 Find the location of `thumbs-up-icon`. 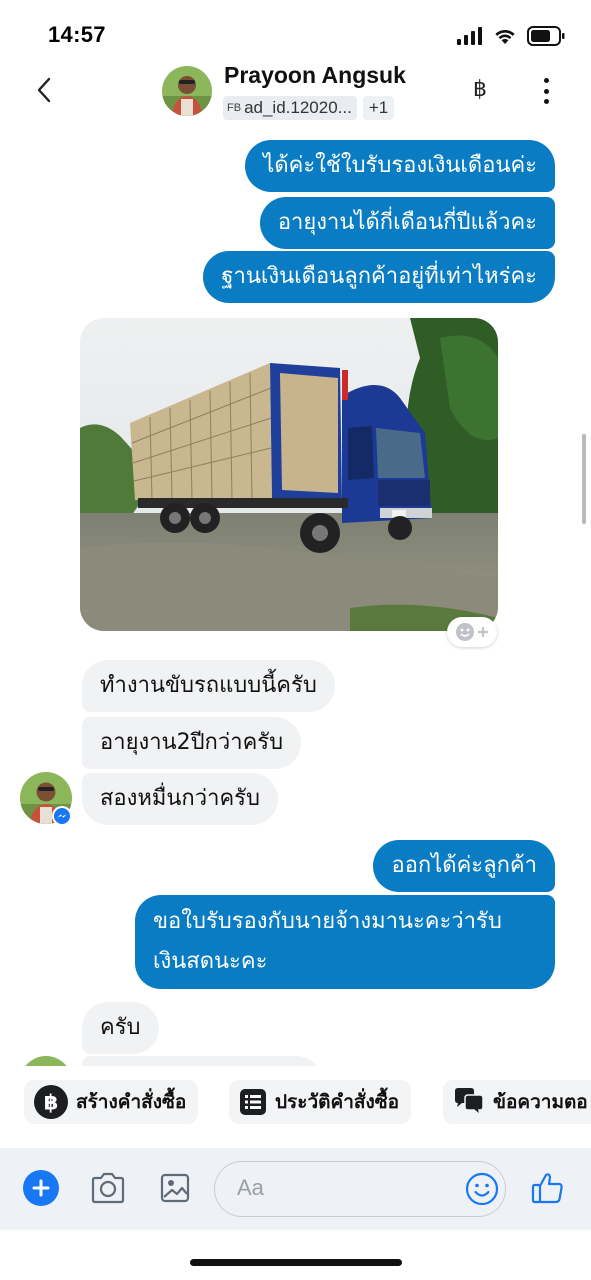

thumbs-up-icon is located at coordinates (547, 1188).